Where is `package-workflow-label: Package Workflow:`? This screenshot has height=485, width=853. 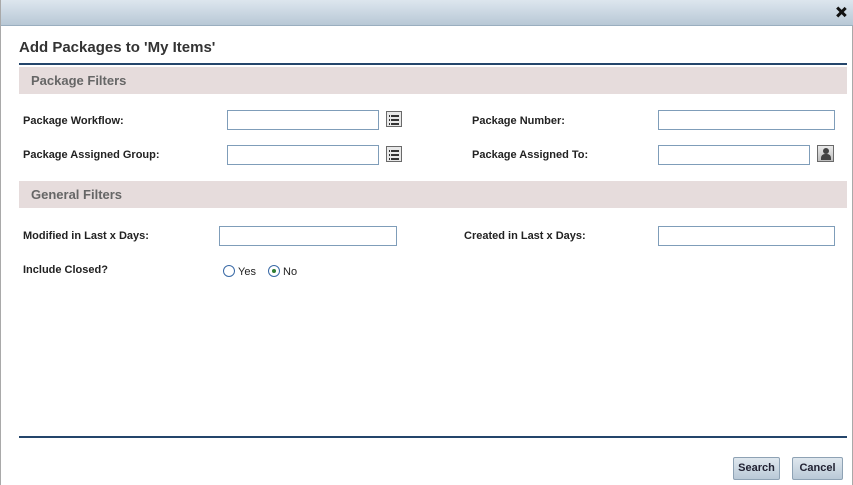
package-workflow-label: Package Workflow: is located at coordinates (73, 121).